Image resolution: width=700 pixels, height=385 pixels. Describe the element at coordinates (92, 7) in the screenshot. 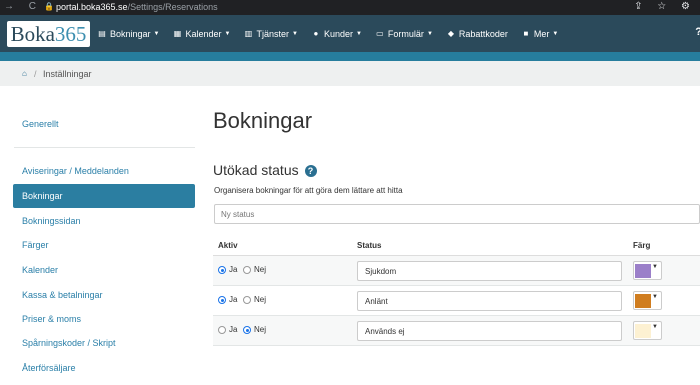

I see `url-domain: portal.boka365.se` at that location.